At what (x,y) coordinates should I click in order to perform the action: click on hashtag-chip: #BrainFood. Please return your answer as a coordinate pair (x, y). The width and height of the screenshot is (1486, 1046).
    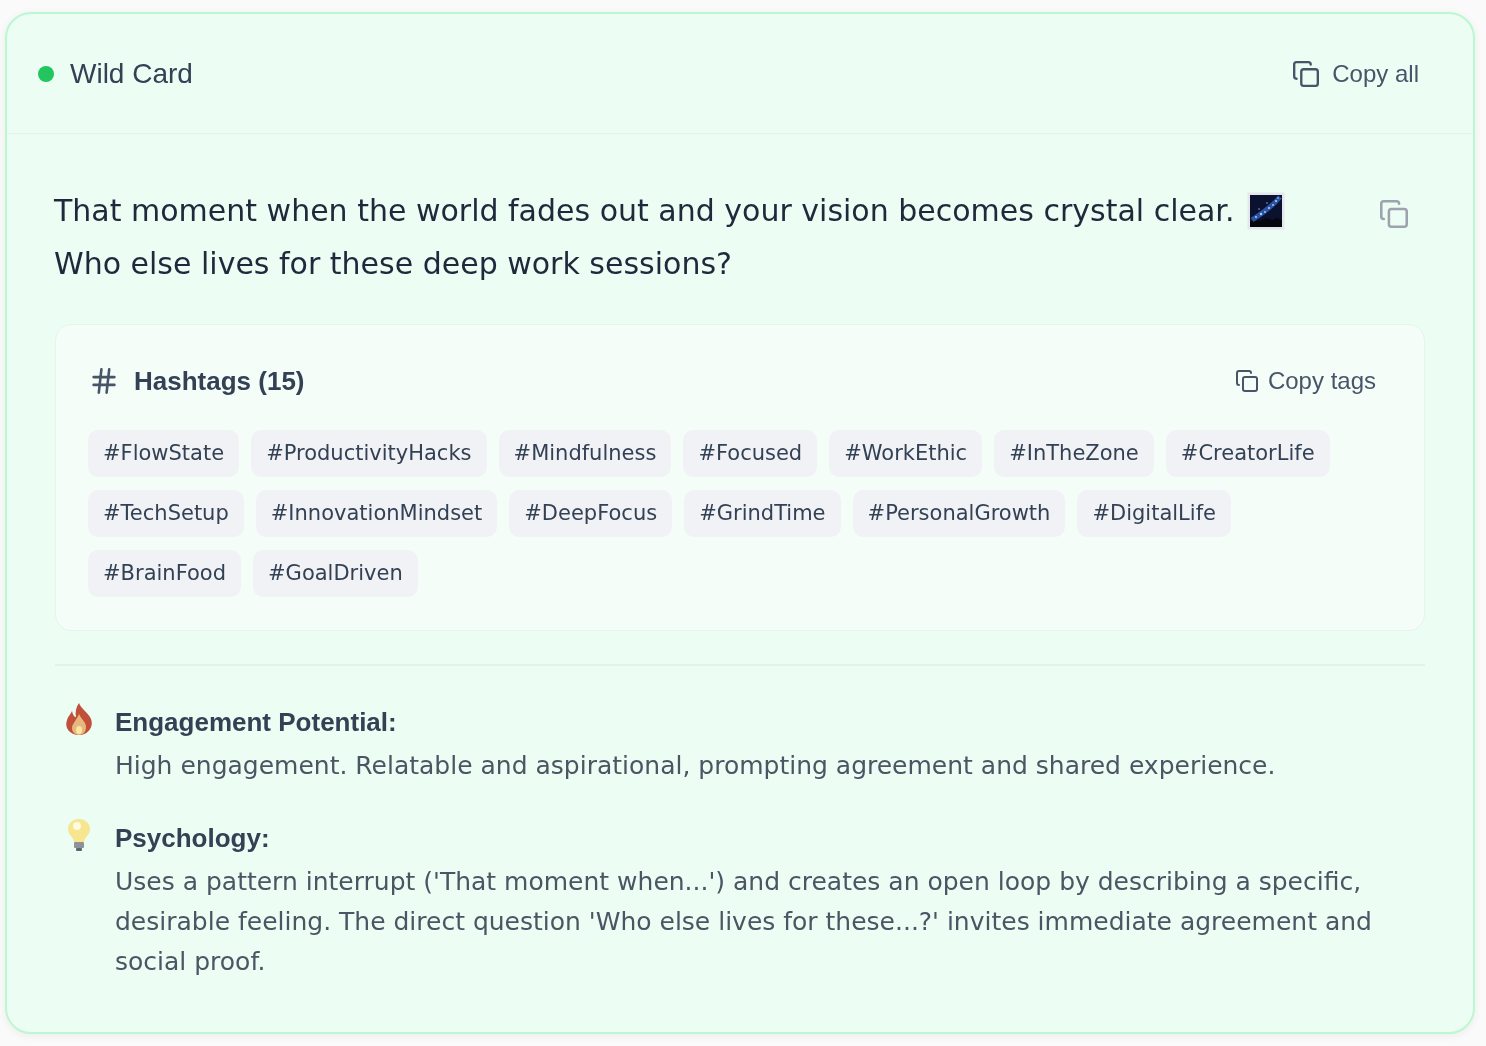
    Looking at the image, I should click on (164, 573).